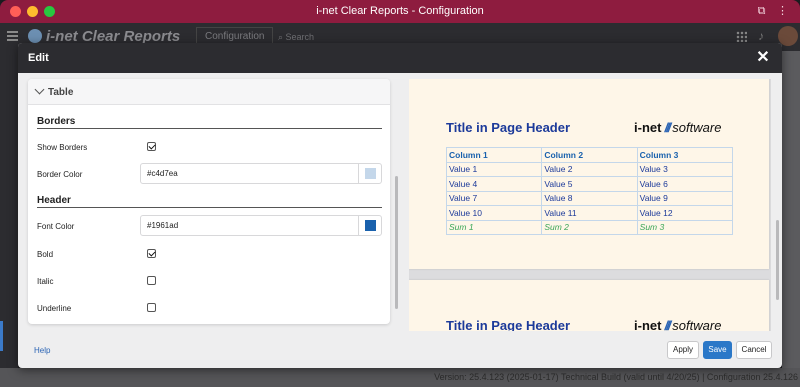 This screenshot has height=387, width=800. I want to click on group-title-borders: Borders, so click(56, 121).